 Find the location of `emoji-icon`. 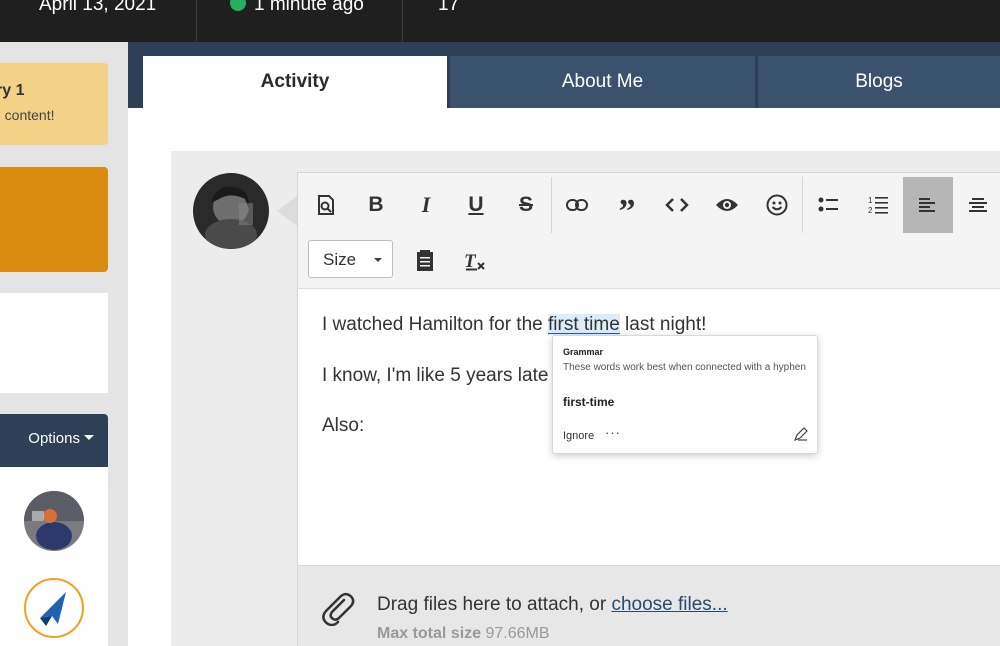

emoji-icon is located at coordinates (777, 205).